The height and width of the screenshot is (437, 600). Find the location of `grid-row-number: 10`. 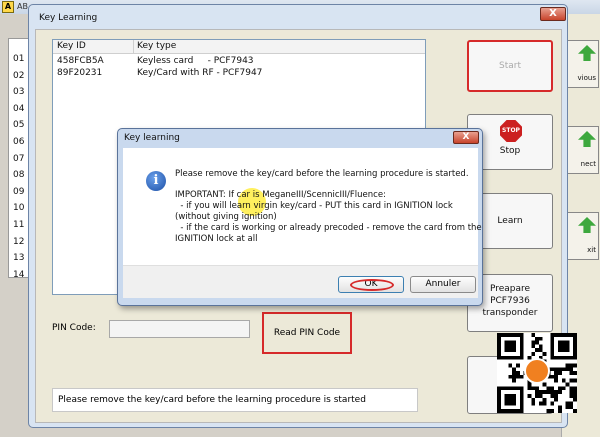

grid-row-number: 10 is located at coordinates (19, 208).